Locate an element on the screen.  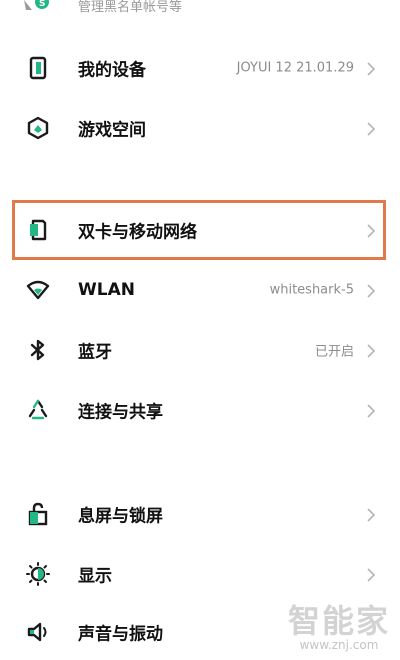
display-brightness-icon is located at coordinates (38, 574).